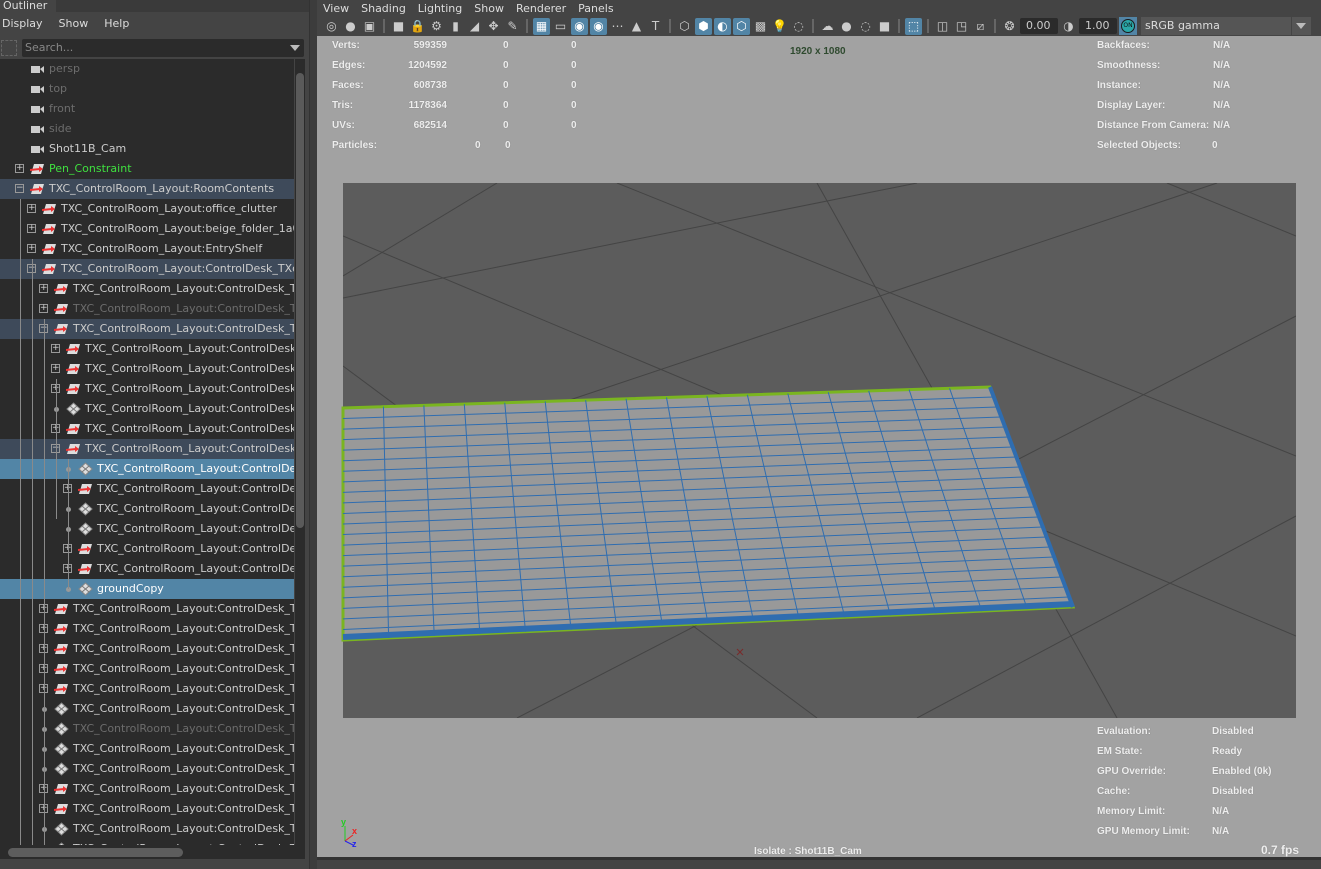  Describe the element at coordinates (355, 145) in the screenshot. I see `stat-label: Particles:` at that location.